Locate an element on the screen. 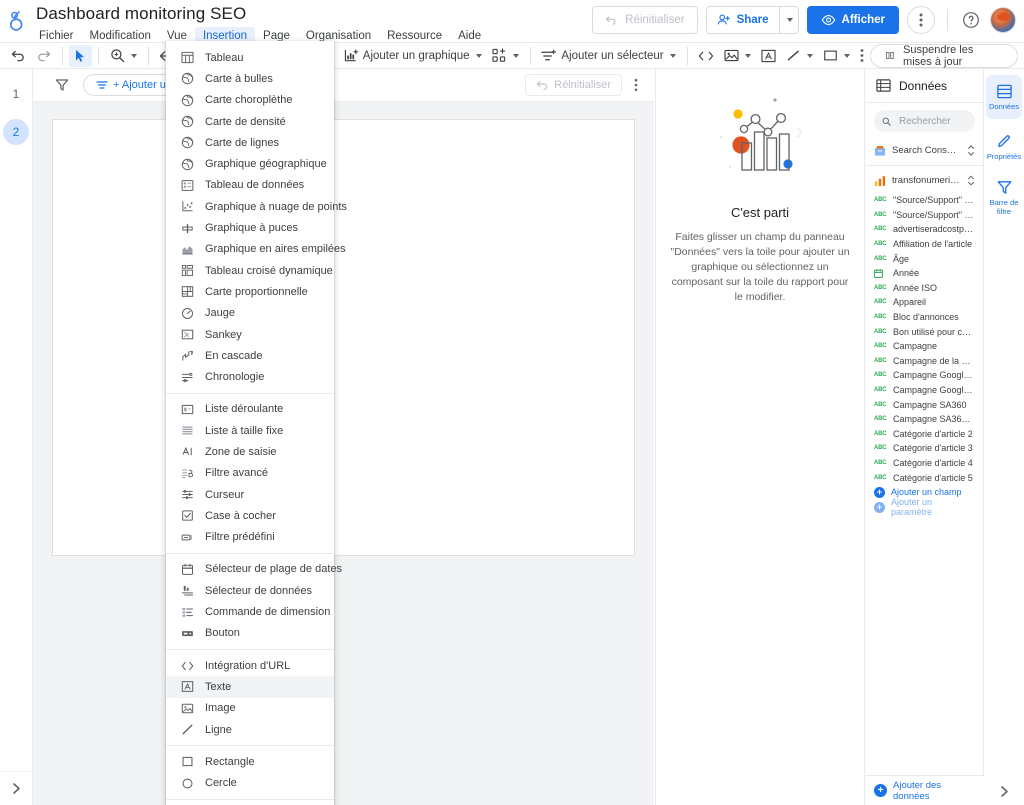  search-field-wrapper is located at coordinates (924, 121).